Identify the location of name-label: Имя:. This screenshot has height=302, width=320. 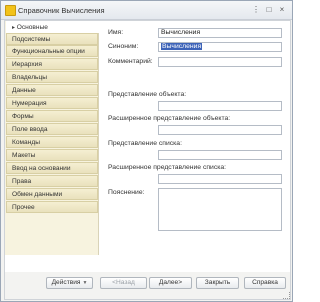
(116, 32).